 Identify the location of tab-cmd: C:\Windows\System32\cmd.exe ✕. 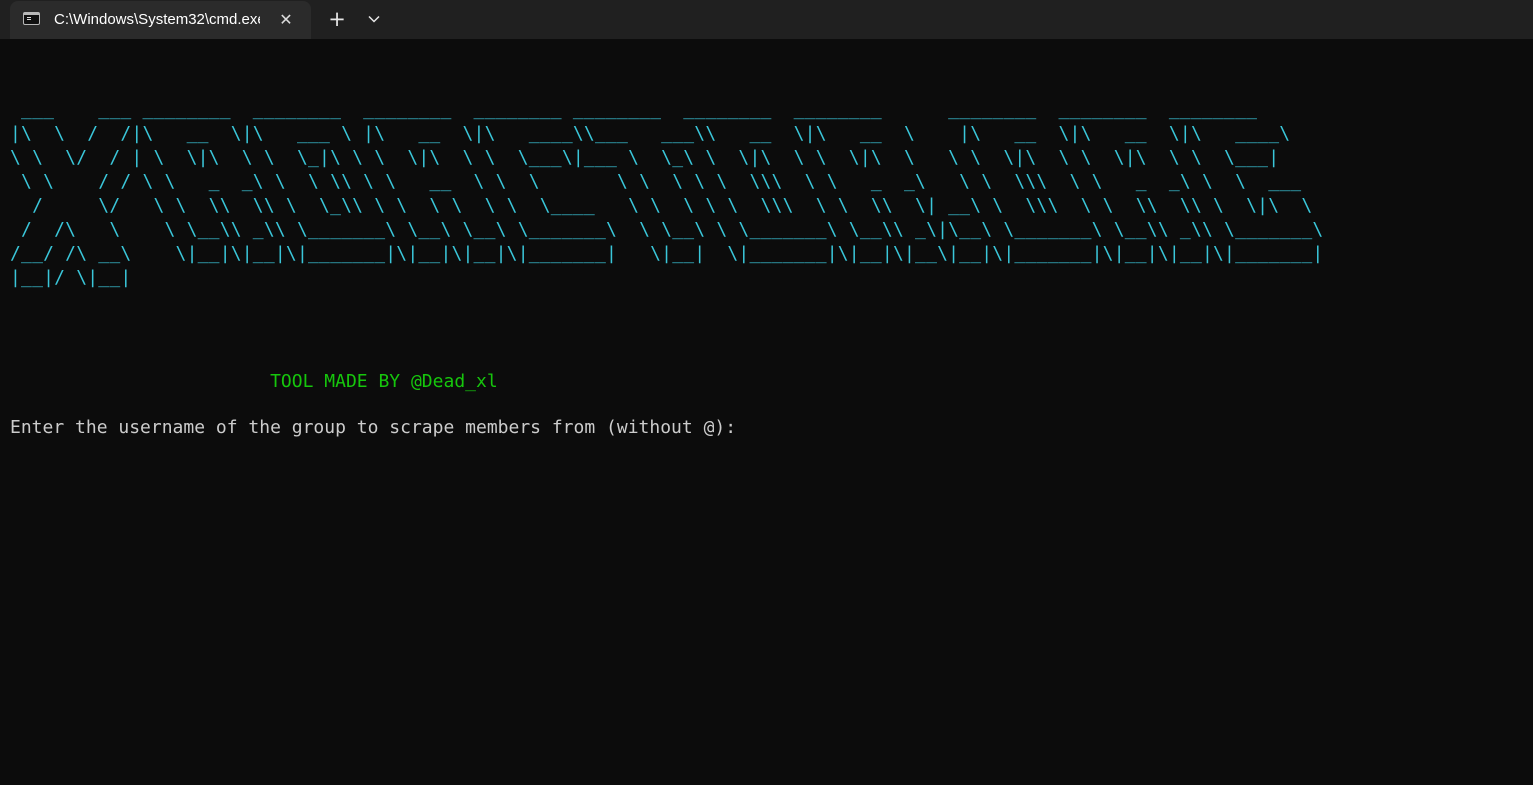
(160, 20).